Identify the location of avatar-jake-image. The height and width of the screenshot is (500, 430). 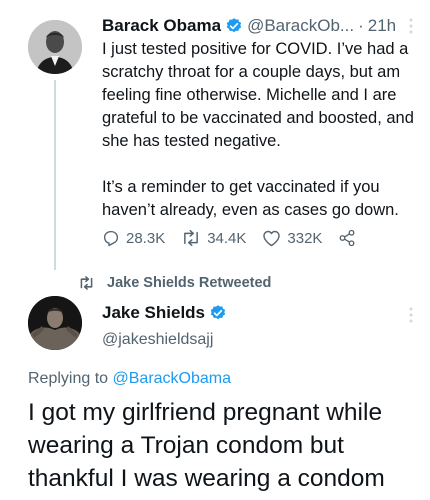
(55, 323).